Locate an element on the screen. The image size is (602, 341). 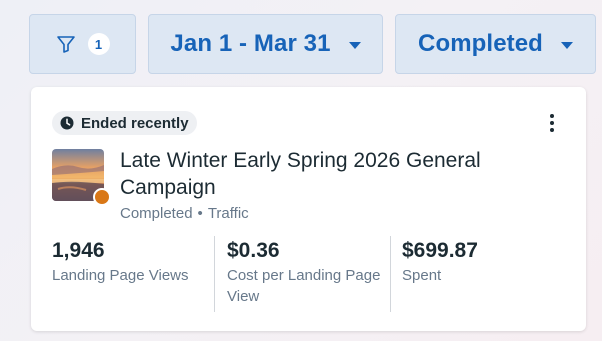
funnel-icon is located at coordinates (65, 44).